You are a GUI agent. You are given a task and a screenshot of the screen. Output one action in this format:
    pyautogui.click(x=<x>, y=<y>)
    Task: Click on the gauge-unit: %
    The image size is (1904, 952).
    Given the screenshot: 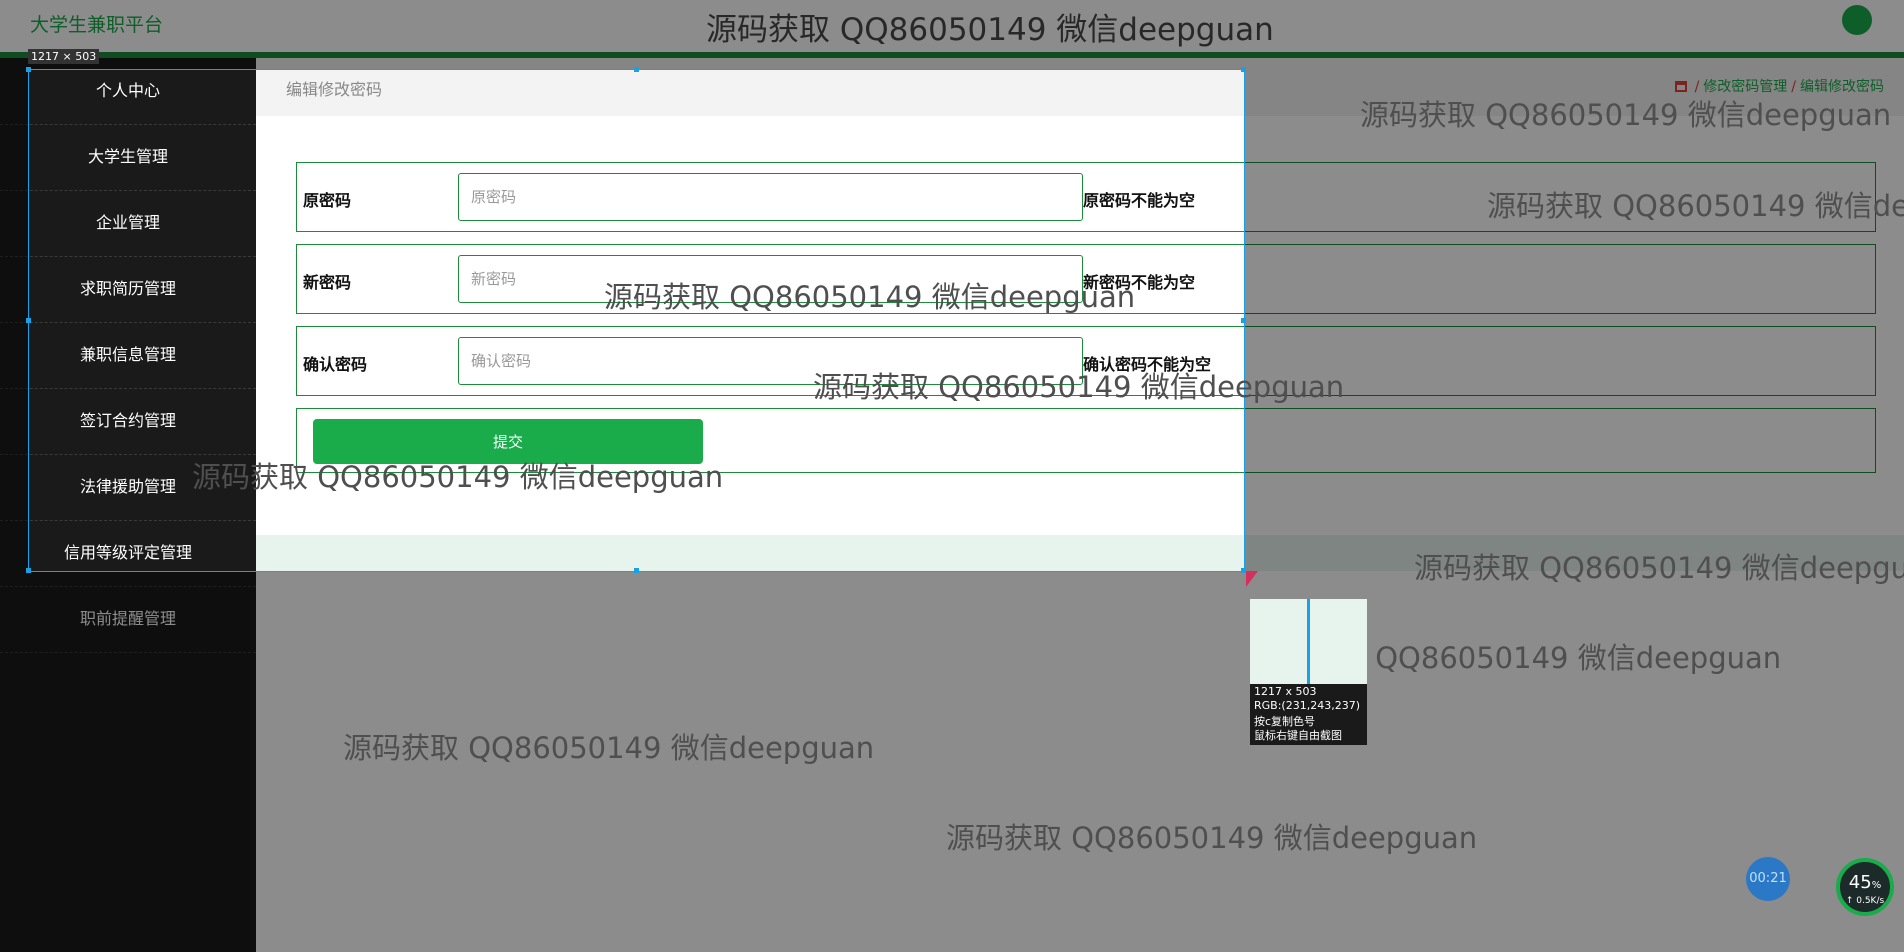 What is the action you would take?
    pyautogui.click(x=1876, y=885)
    